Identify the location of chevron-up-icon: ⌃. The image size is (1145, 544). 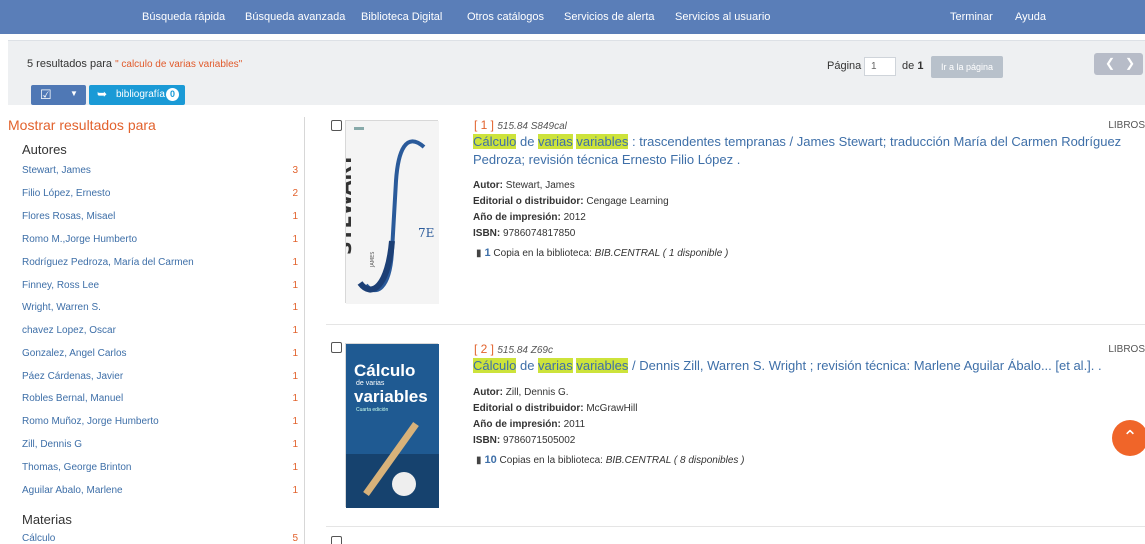
(1128, 438).